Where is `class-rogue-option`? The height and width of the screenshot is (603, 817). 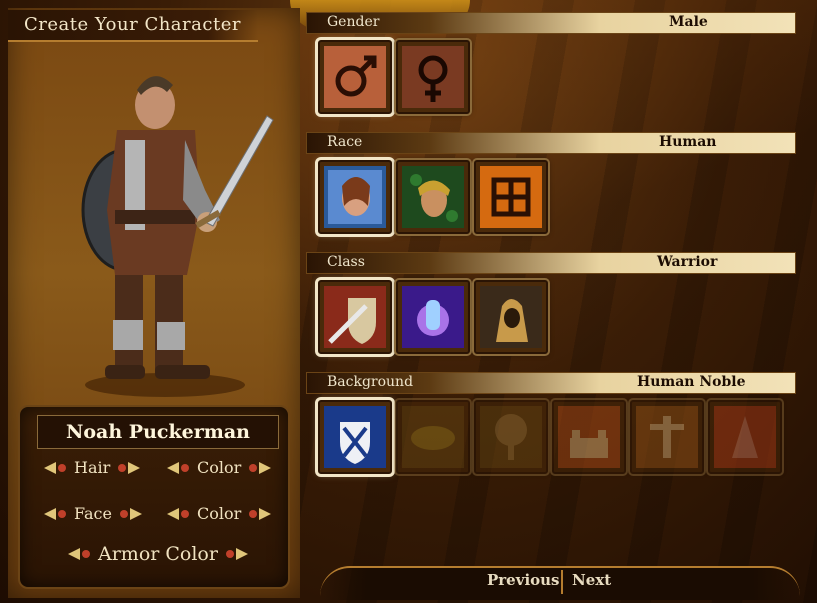
class-rogue-option is located at coordinates (511, 317).